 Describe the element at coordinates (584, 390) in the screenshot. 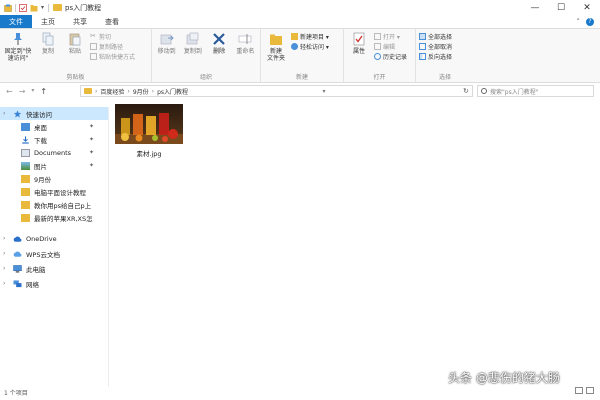

I see `view-switcher` at that location.